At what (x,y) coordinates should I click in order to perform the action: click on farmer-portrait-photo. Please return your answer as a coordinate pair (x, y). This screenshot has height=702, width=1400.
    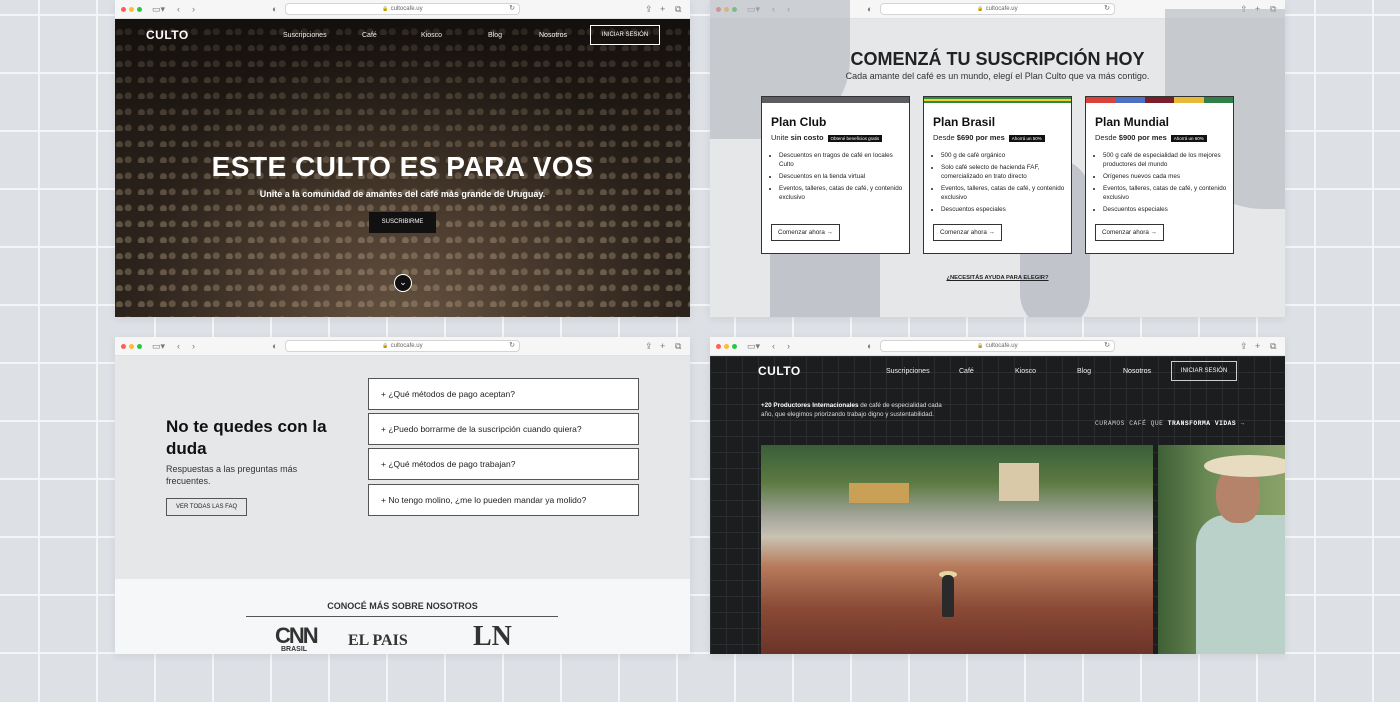
    Looking at the image, I should click on (1221, 549).